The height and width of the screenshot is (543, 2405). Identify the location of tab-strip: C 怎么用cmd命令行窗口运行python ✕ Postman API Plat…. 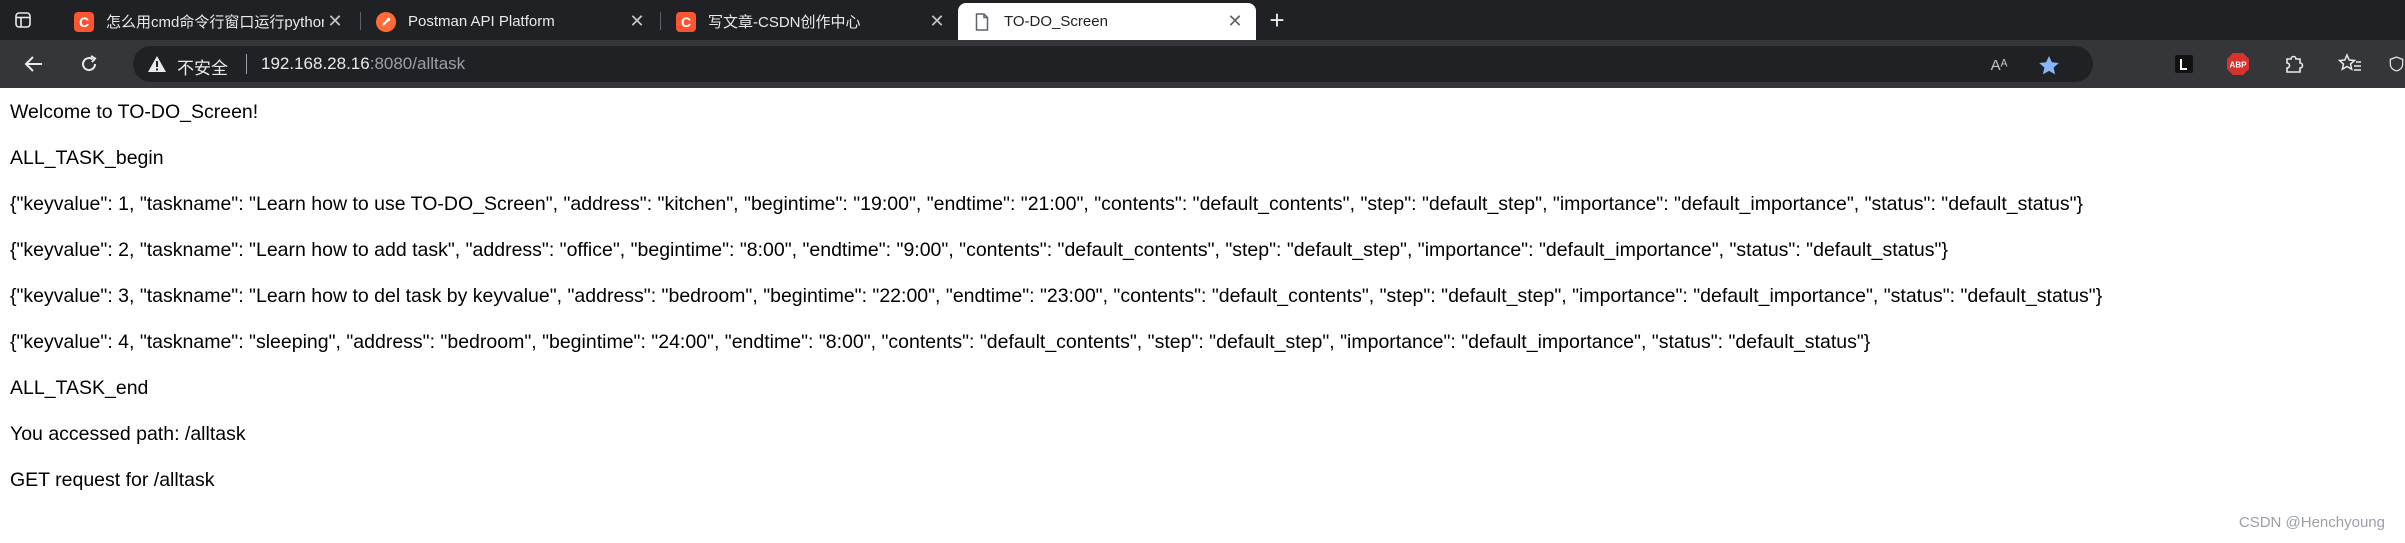
(1202, 20).